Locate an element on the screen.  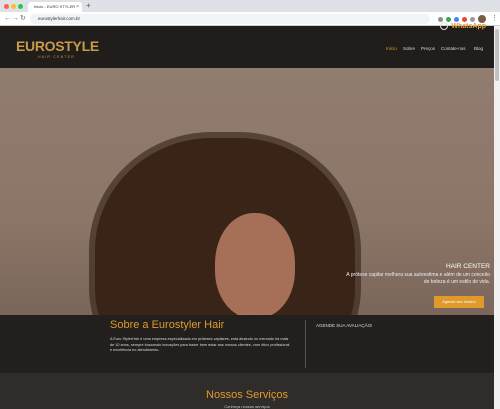
logo-subtitle: HAIR CENTER is located at coordinates (56, 57).